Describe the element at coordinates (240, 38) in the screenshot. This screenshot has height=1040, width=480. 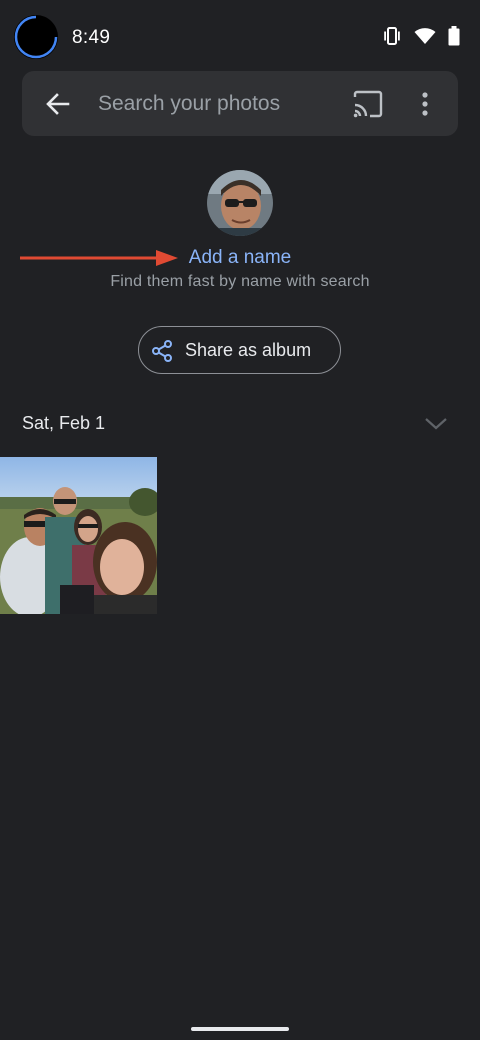
I see `status-bar: 8:49` at that location.